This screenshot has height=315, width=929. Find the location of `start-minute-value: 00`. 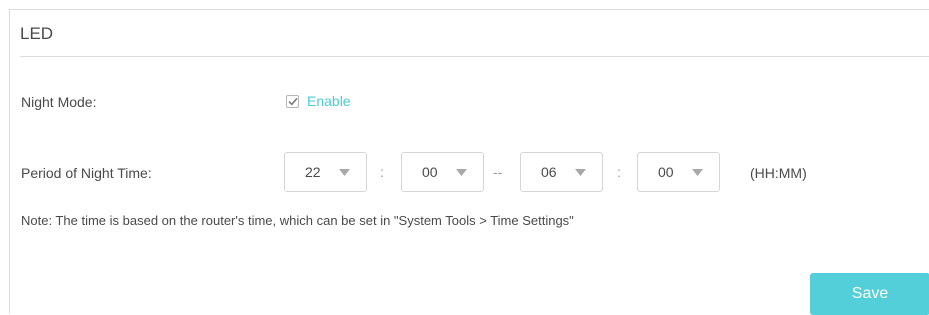

start-minute-value: 00 is located at coordinates (430, 172).